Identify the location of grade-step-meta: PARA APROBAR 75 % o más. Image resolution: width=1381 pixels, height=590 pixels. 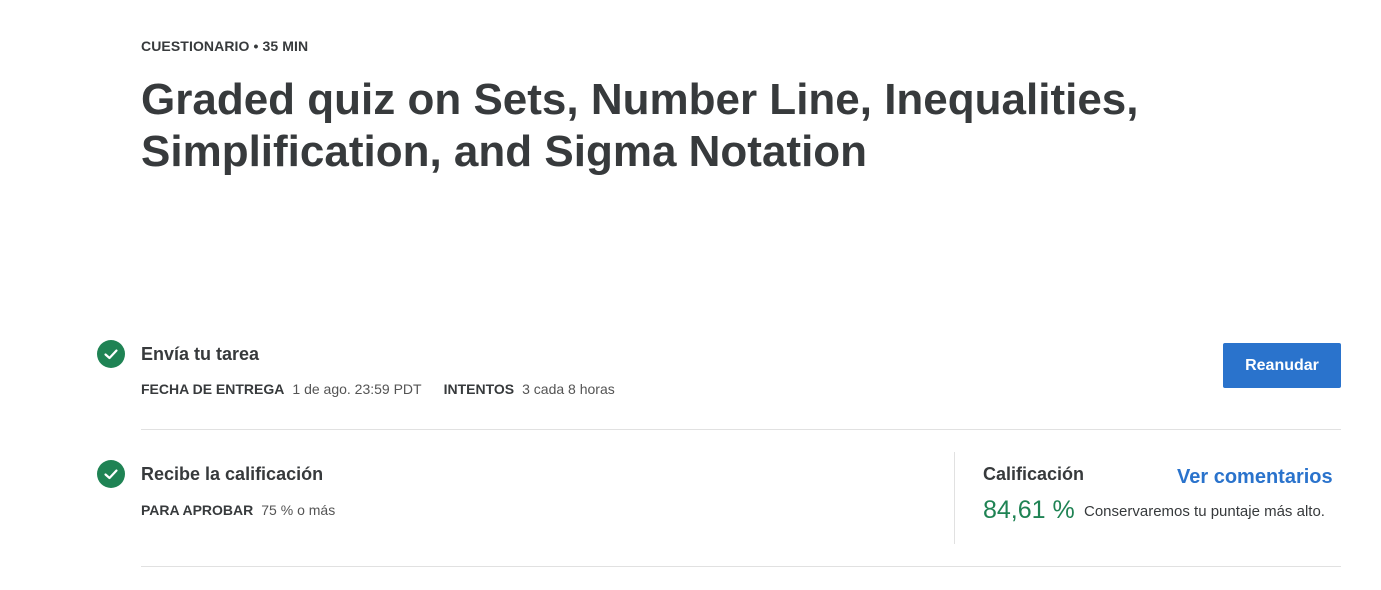
(238, 510).